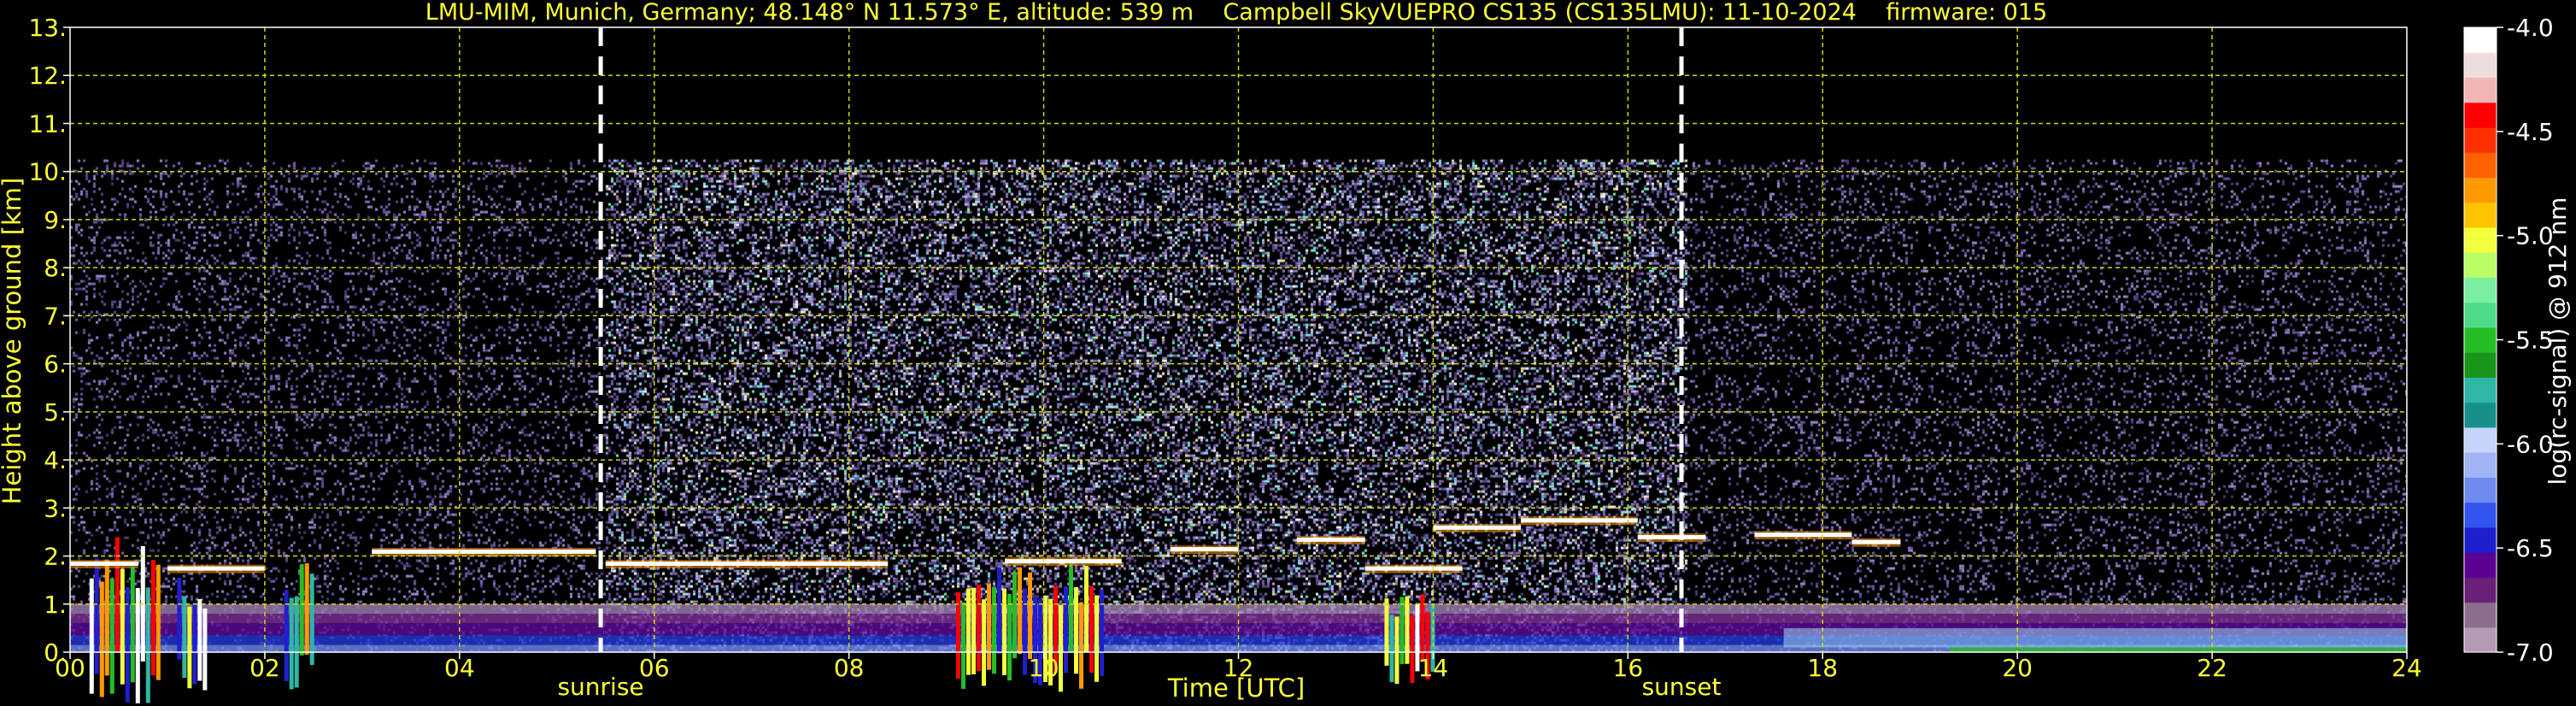 The height and width of the screenshot is (706, 2576). What do you see at coordinates (2095, 637) in the screenshot?
I see `boundary-layer-highlight` at bounding box center [2095, 637].